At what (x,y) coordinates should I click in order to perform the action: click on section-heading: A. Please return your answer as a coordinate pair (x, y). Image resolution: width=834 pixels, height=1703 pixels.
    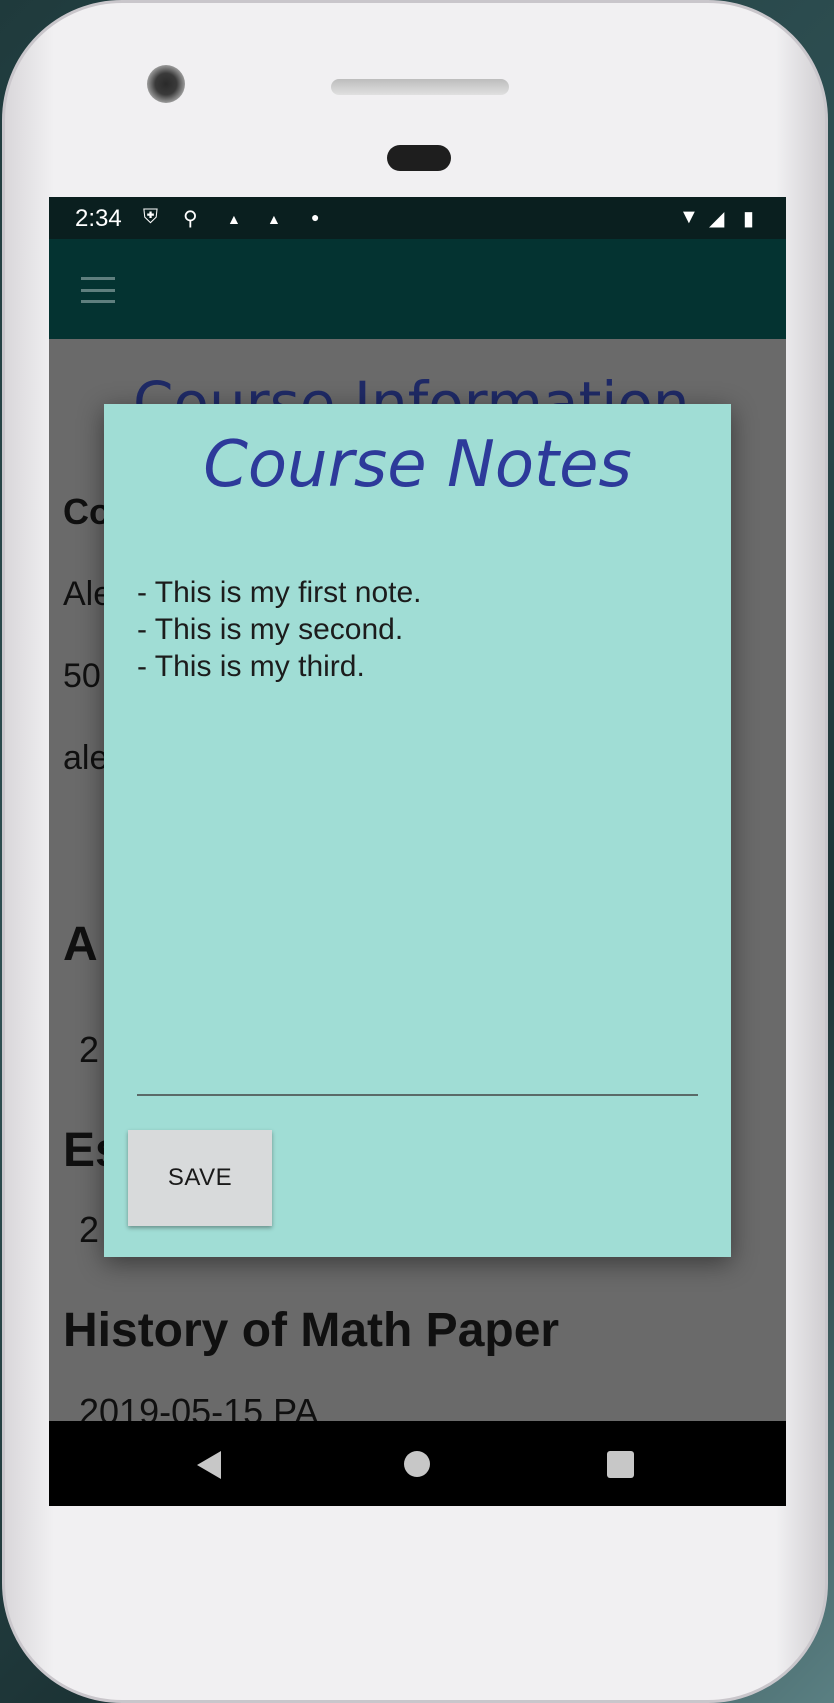
    Looking at the image, I should click on (80, 944).